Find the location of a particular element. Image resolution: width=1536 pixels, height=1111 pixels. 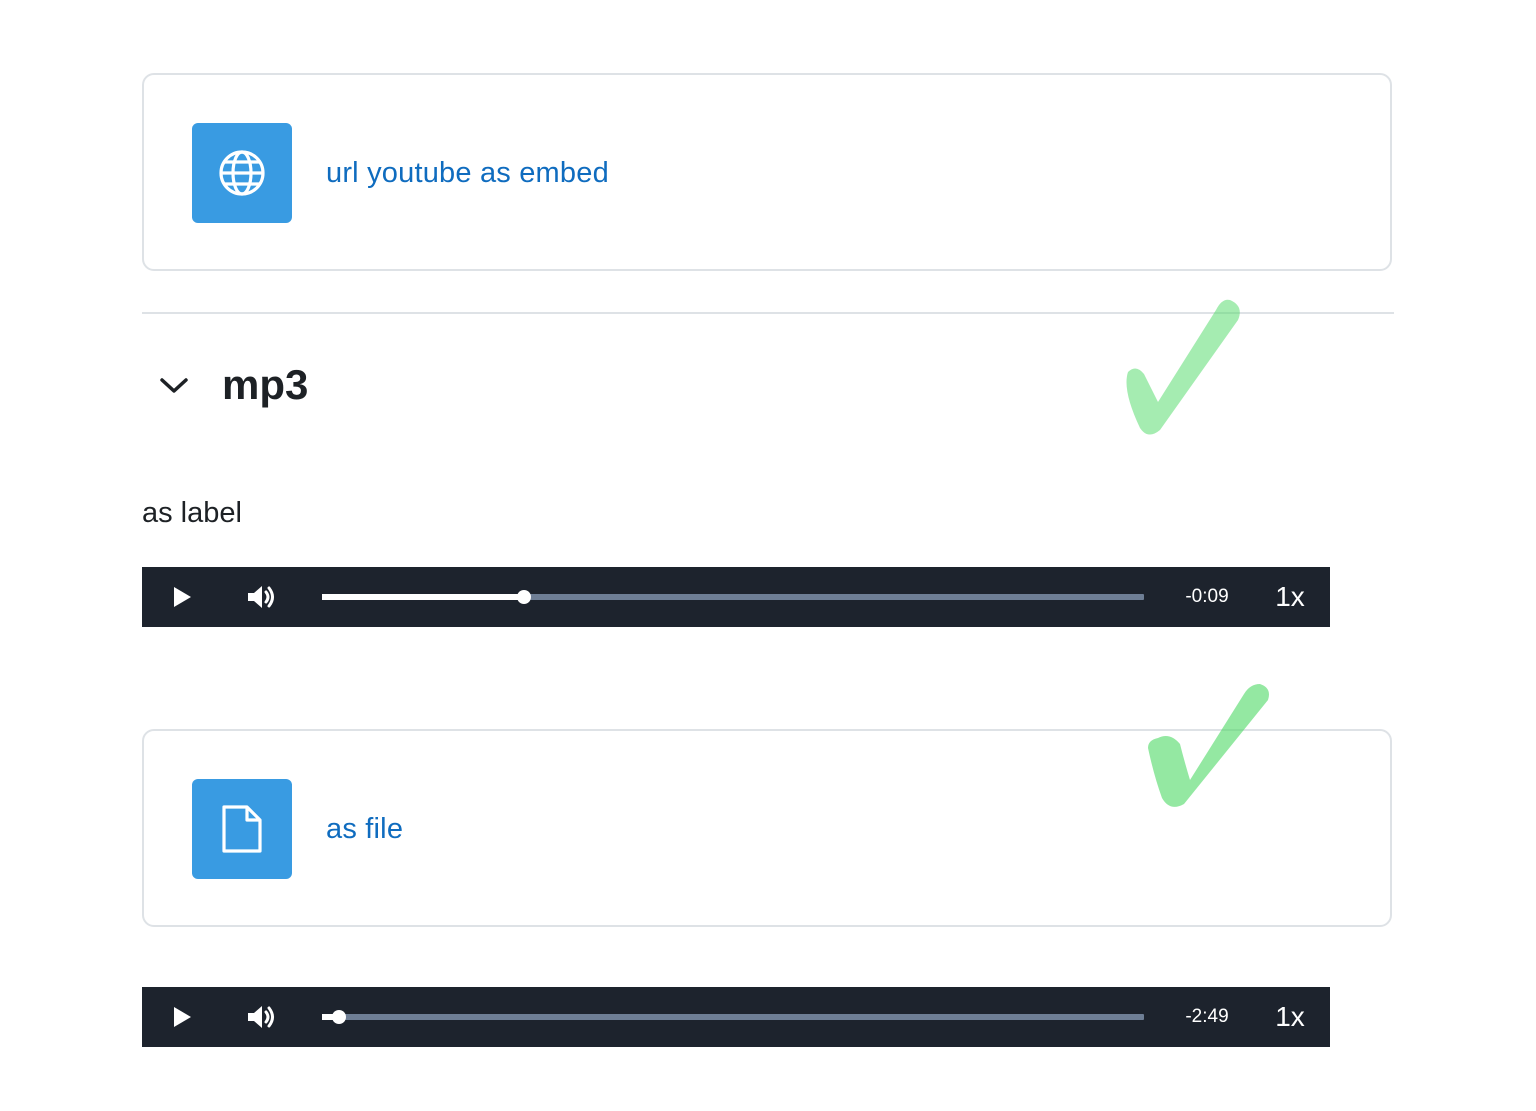

section-divider is located at coordinates (768, 313).